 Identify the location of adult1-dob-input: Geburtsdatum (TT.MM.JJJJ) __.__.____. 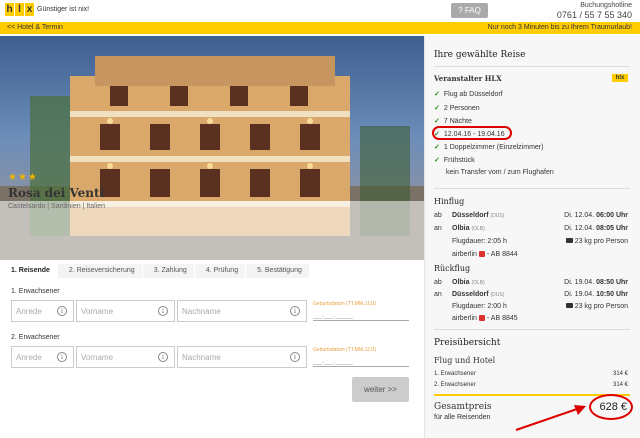
(361, 310).